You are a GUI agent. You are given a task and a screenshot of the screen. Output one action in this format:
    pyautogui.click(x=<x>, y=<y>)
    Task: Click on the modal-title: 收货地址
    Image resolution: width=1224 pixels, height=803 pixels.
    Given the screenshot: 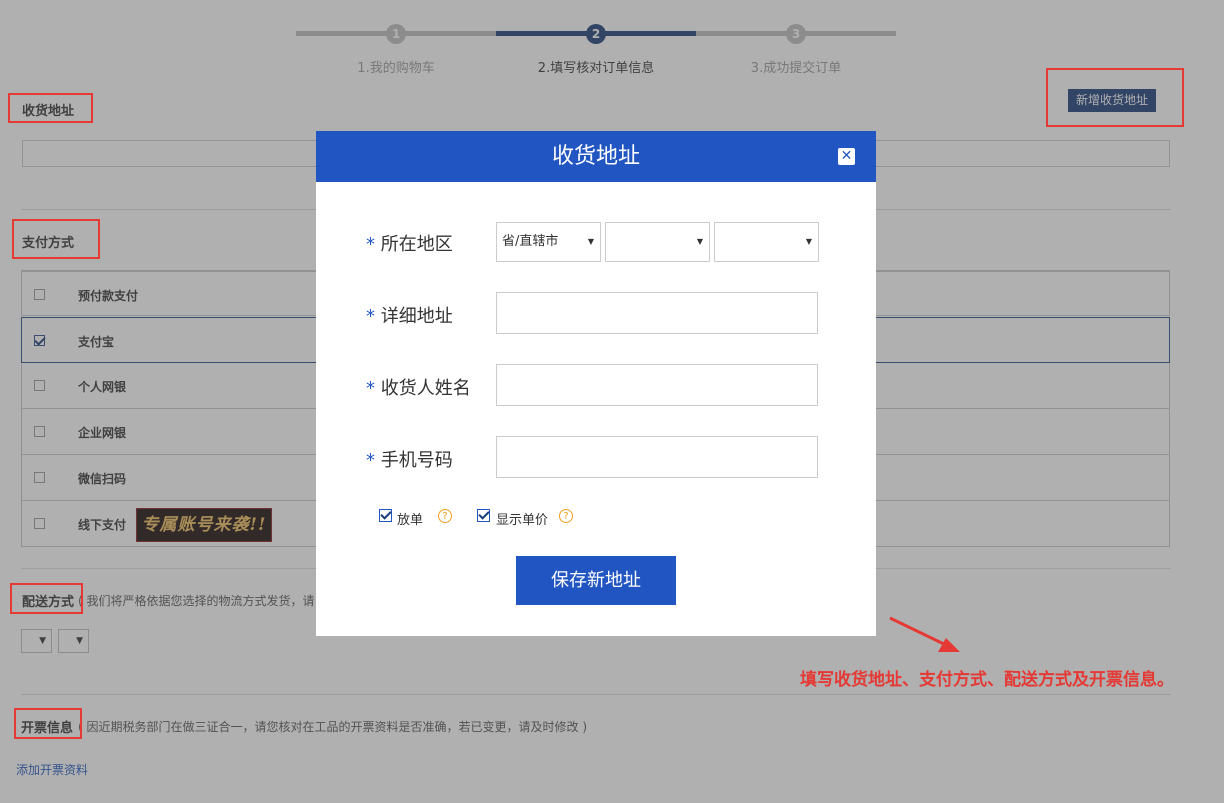 What is the action you would take?
    pyautogui.click(x=595, y=156)
    